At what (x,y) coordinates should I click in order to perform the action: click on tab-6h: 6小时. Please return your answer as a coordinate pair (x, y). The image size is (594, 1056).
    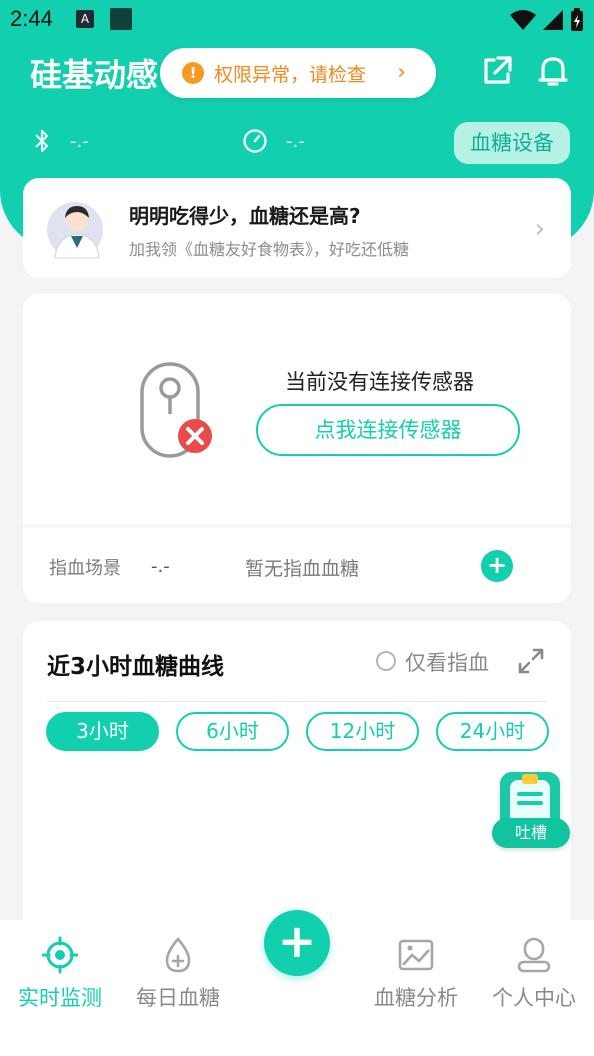
    Looking at the image, I should click on (232, 731).